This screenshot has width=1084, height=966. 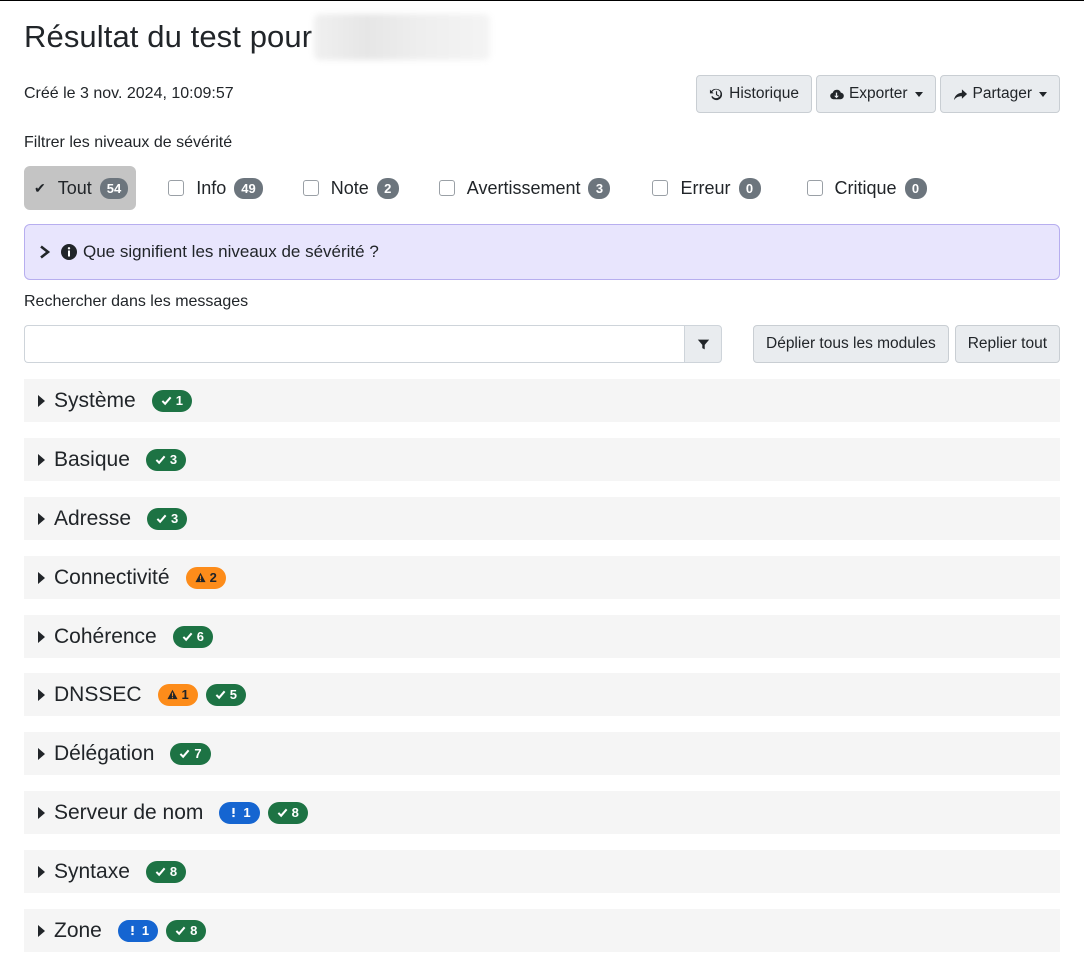 I want to click on warning-count: 2, so click(x=213, y=577).